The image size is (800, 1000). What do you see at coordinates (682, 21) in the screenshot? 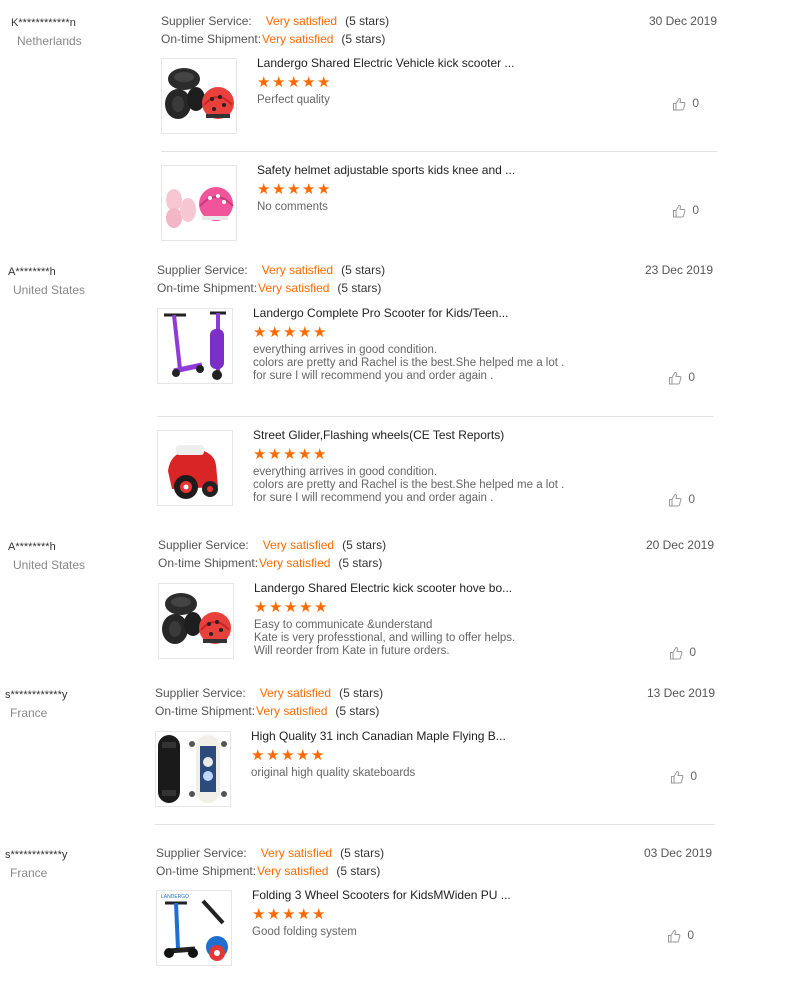
I see `review-date: 30 Dec 2019` at bounding box center [682, 21].